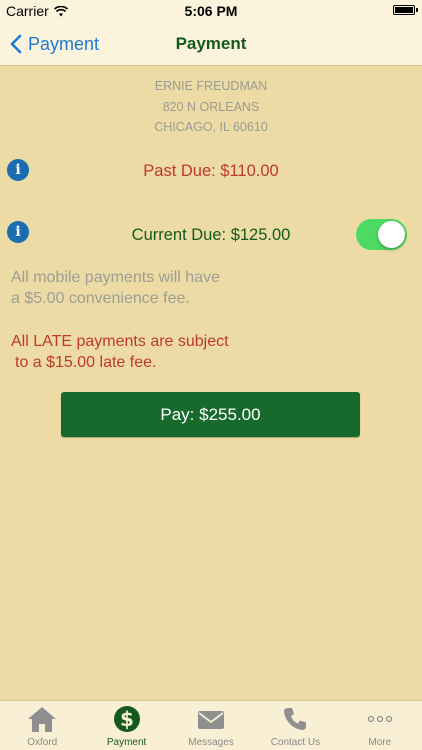 This screenshot has height=750, width=422. Describe the element at coordinates (211, 44) in the screenshot. I see `navigation-bar: Payment Payment` at that location.